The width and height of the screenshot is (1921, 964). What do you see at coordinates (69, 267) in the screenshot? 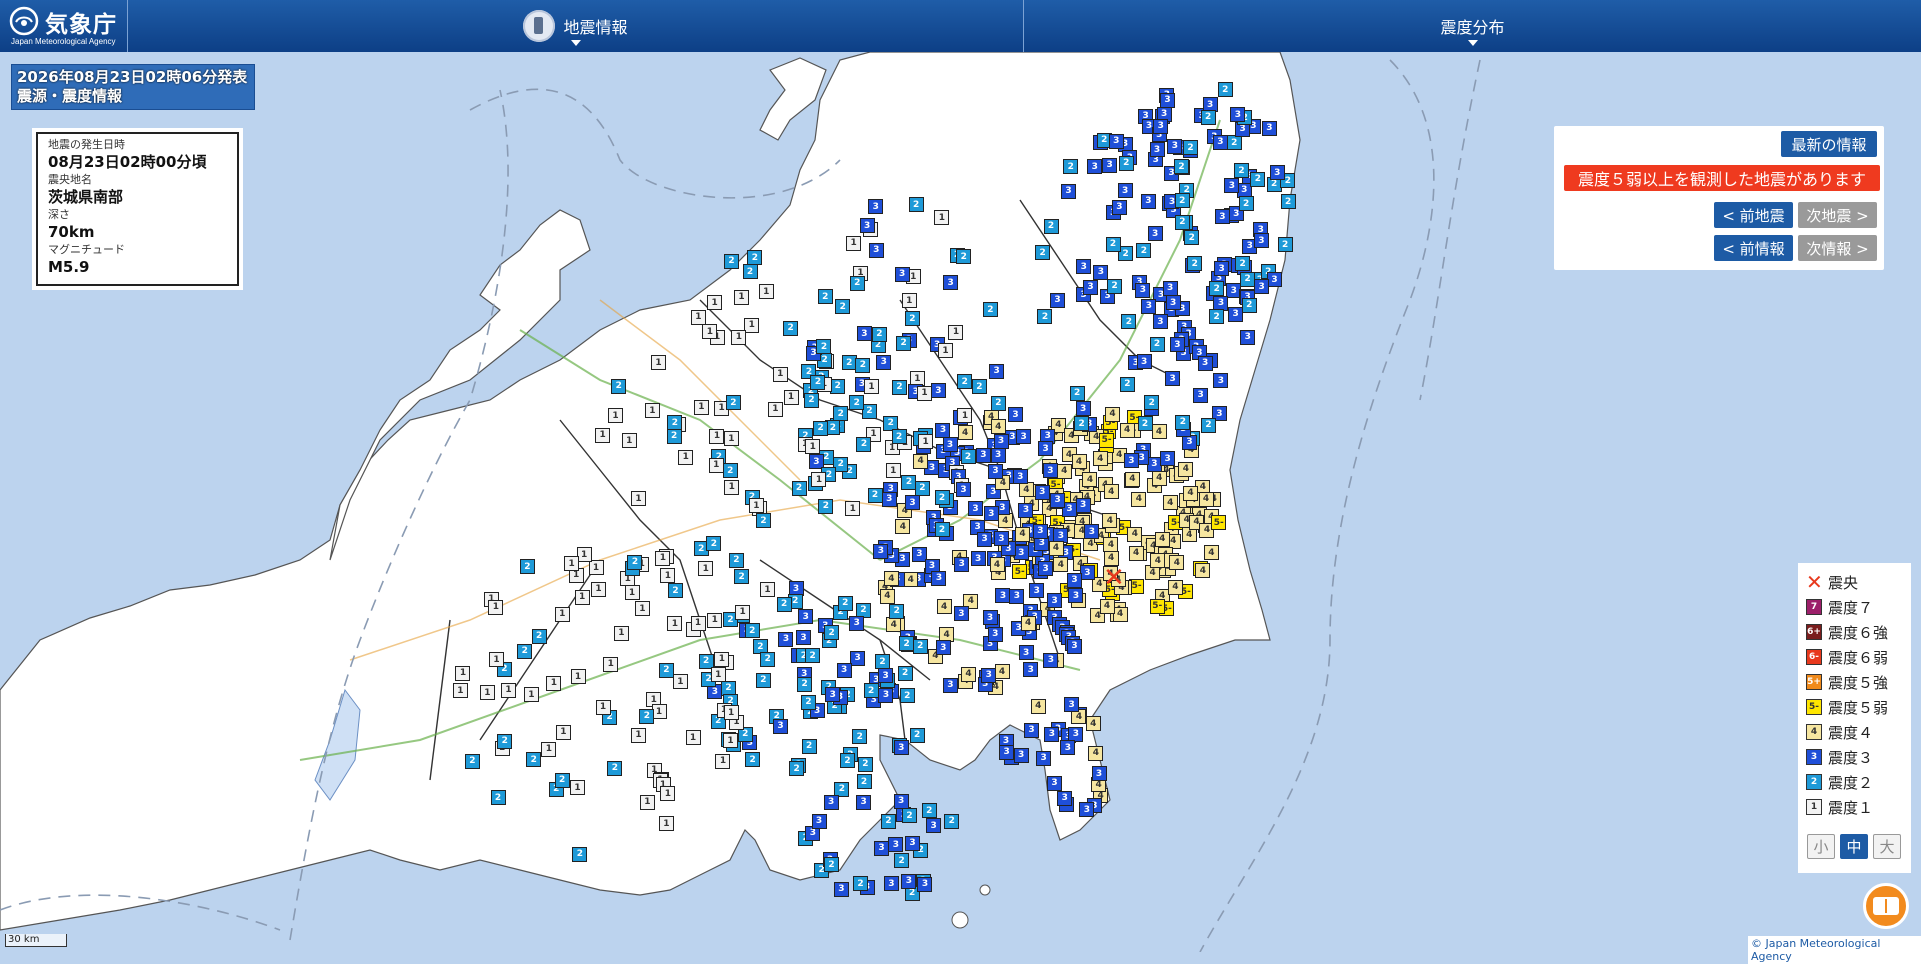
I see `magnitude-value: M5.9` at bounding box center [69, 267].